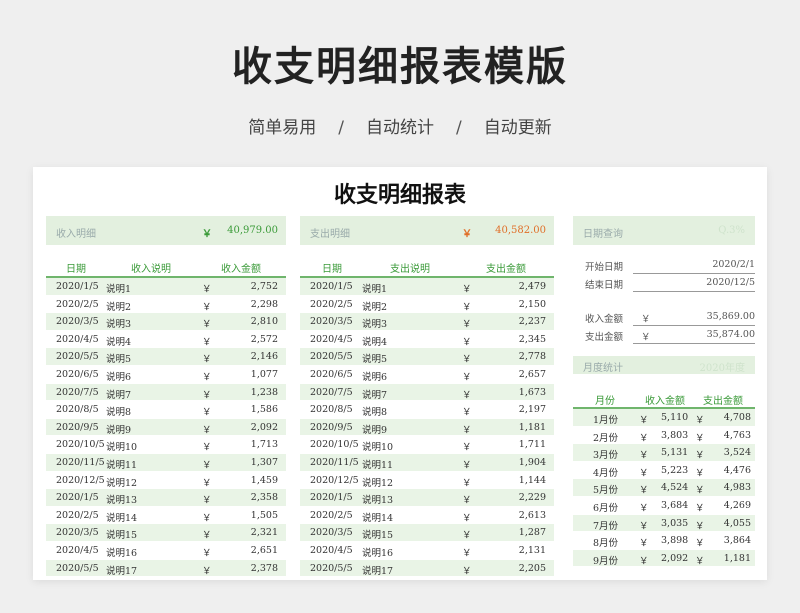 The width and height of the screenshot is (800, 613). Describe the element at coordinates (427, 516) in the screenshot. I see `table-row: 2020/2/5 说明14 ￥ 2,613` at that location.